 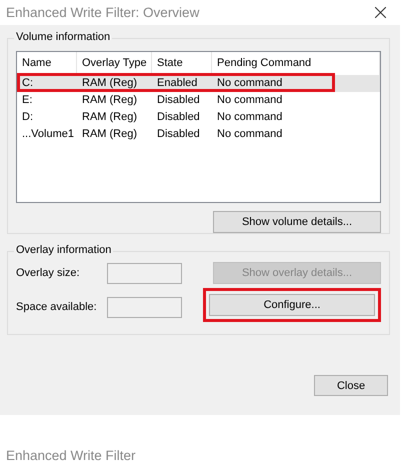 I want to click on group-title: Overlay information, so click(x=64, y=250).